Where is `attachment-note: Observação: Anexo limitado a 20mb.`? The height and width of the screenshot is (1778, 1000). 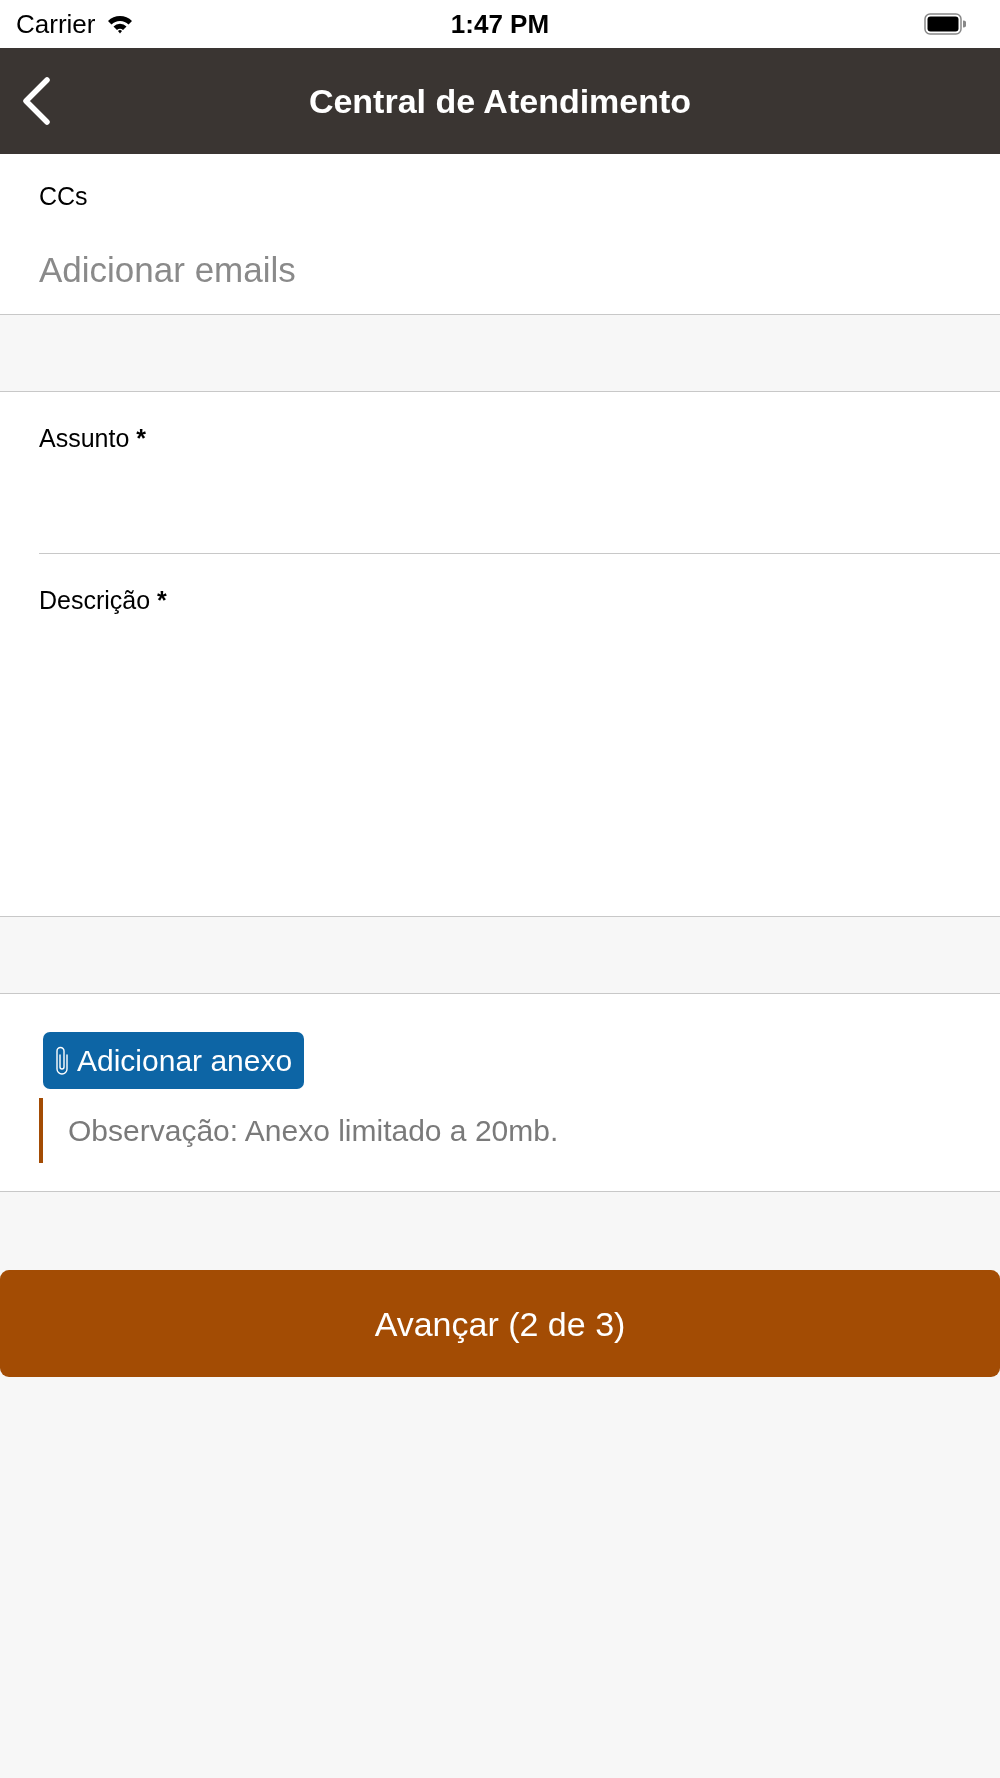
attachment-note: Observação: Anexo limitado a 20mb. is located at coordinates (299, 1130).